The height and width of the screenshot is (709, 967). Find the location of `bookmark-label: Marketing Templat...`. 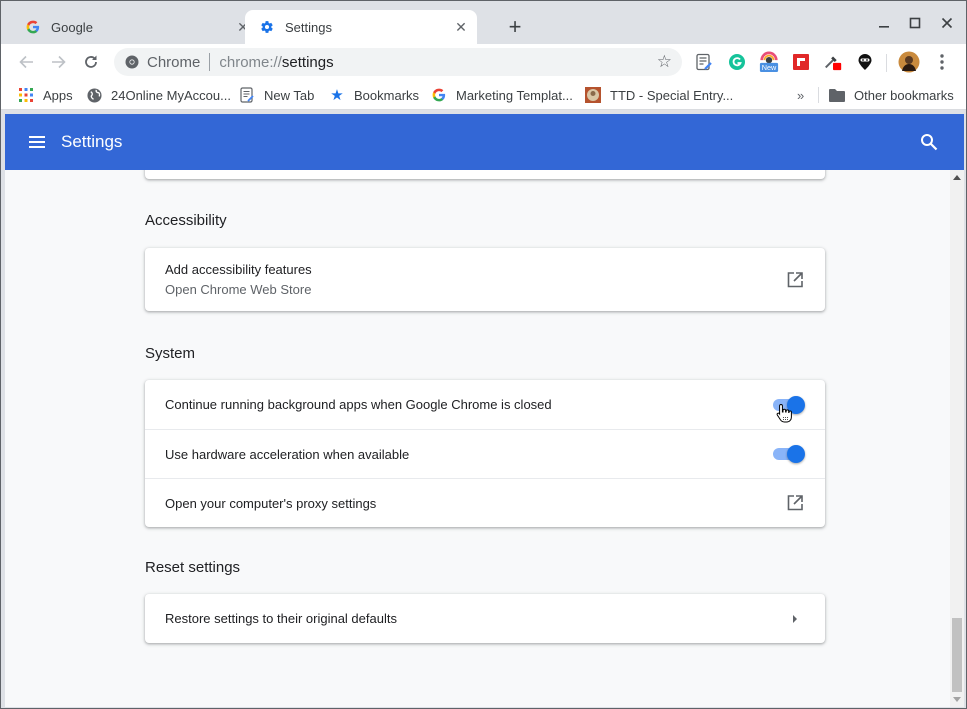

bookmark-label: Marketing Templat... is located at coordinates (514, 95).